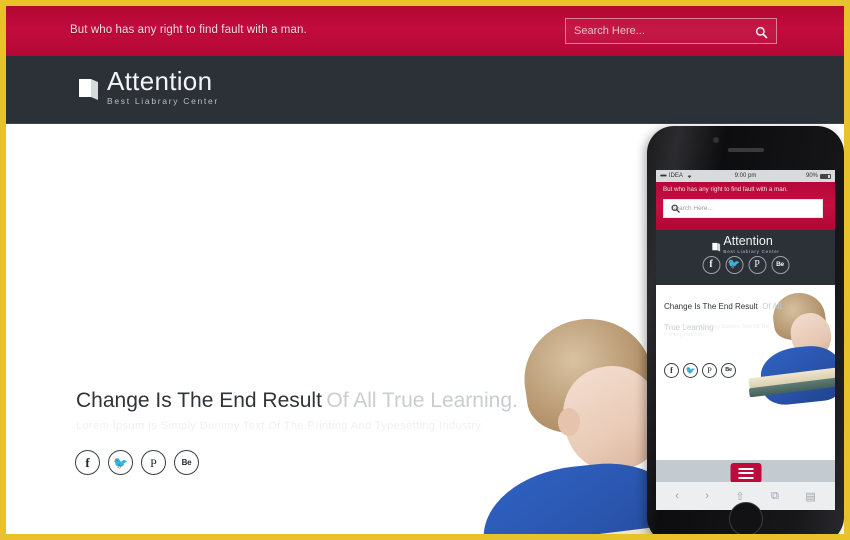 Image resolution: width=850 pixels, height=540 pixels. Describe the element at coordinates (745, 265) in the screenshot. I see `phone-header-social-links: f 🐦 P Be` at that location.